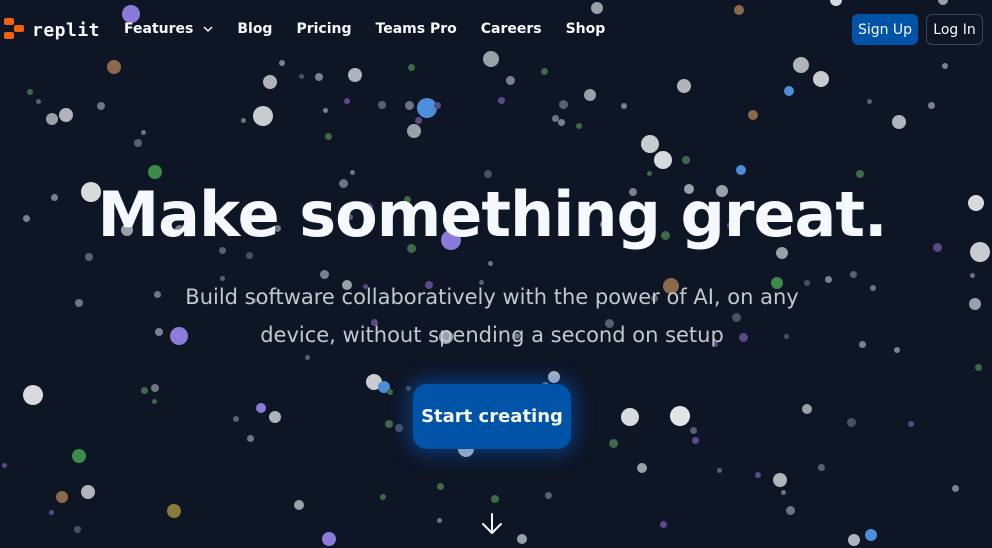 Image resolution: width=992 pixels, height=548 pixels. I want to click on nav-item-label: Features, so click(159, 29).